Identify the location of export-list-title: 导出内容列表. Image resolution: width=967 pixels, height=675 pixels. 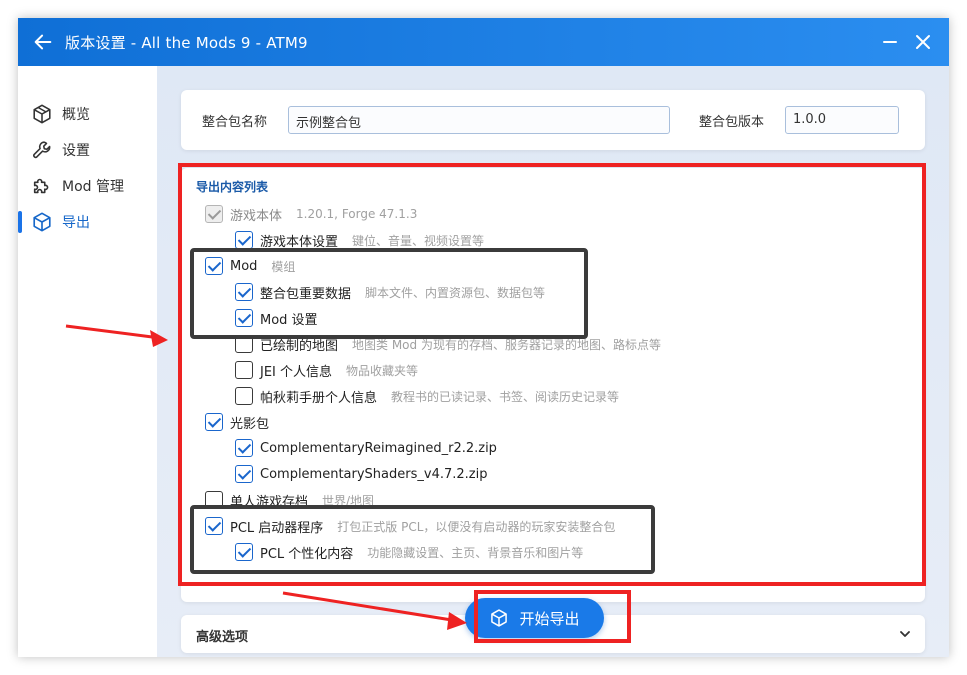
(232, 187).